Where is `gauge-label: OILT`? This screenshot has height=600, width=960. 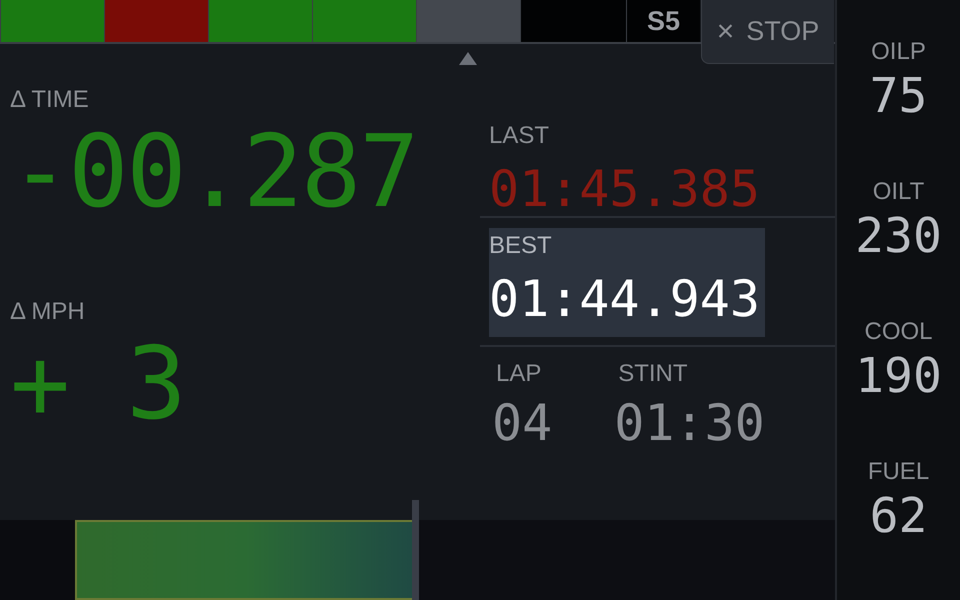
gauge-label: OILT is located at coordinates (898, 192).